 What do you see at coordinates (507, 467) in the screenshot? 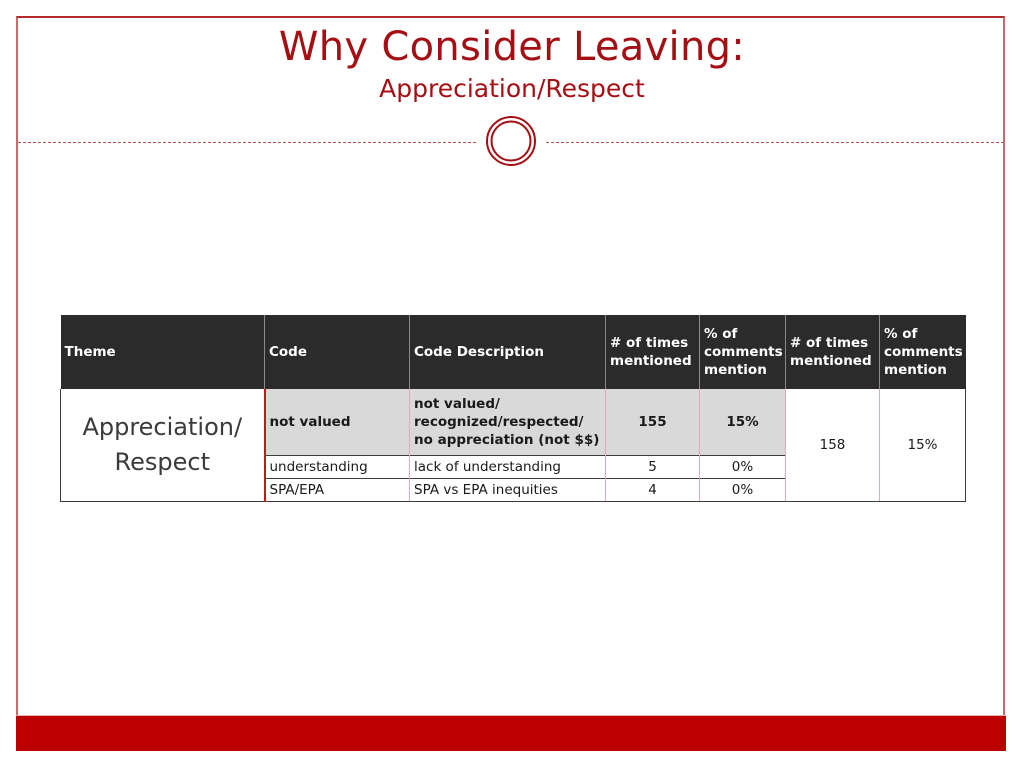
I see `description-cell: lack of understanding` at bounding box center [507, 467].